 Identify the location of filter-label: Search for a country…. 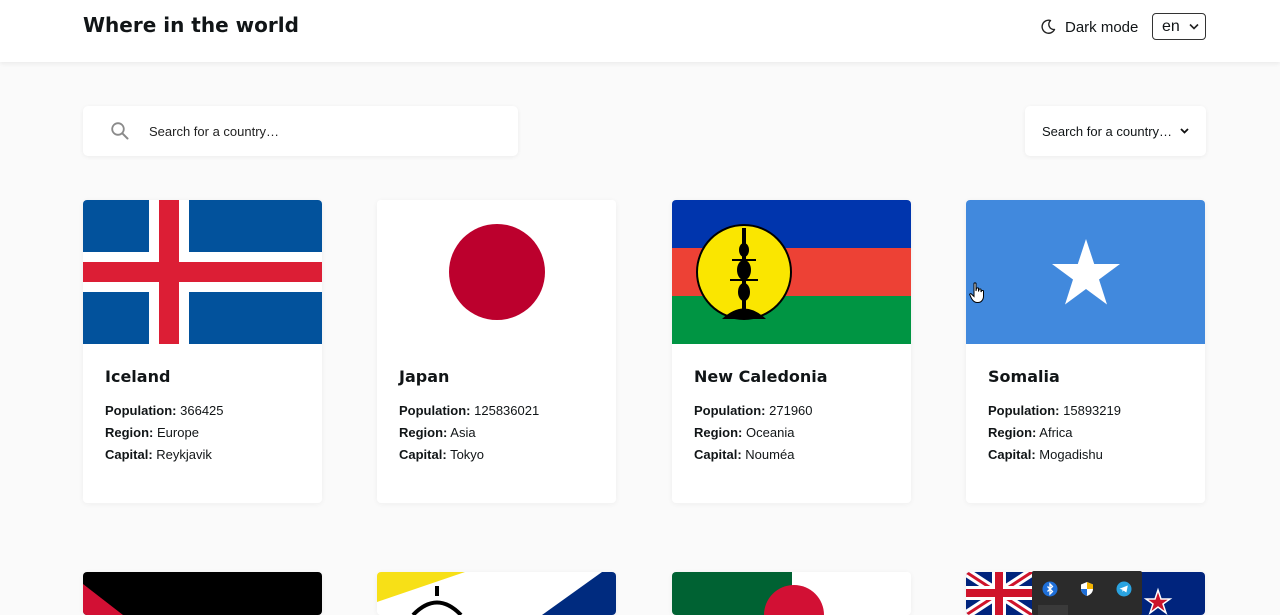
(1107, 131).